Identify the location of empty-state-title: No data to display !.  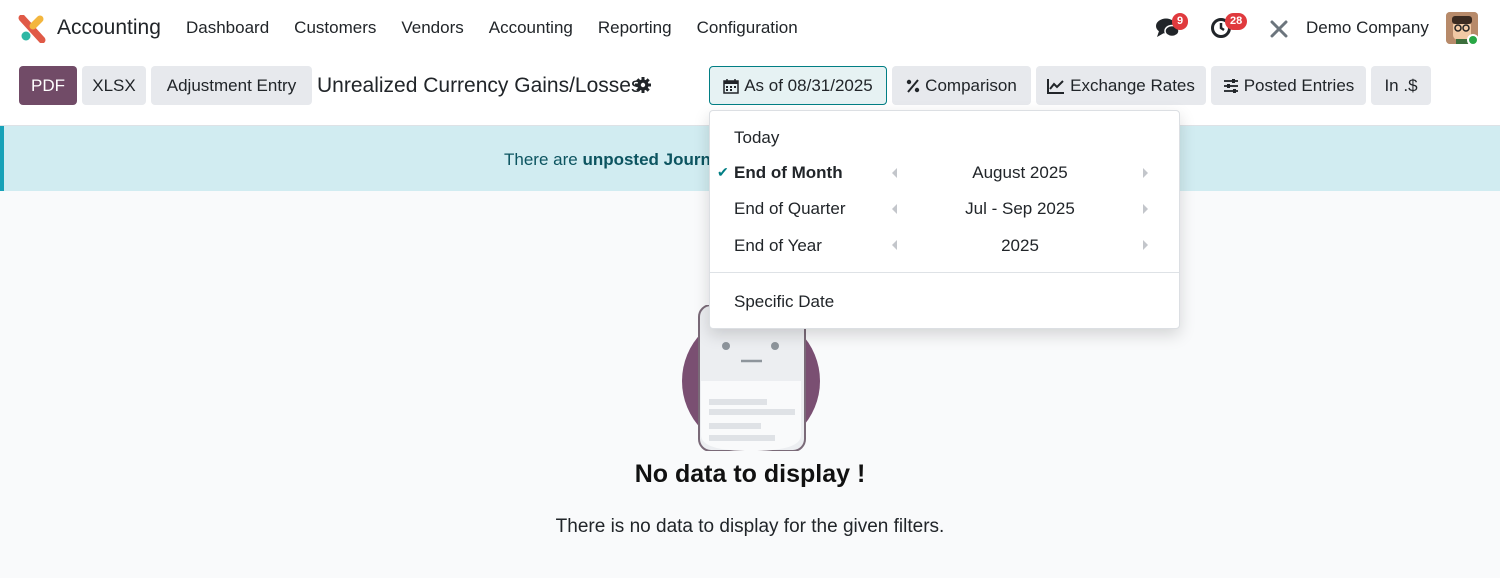
(750, 474).